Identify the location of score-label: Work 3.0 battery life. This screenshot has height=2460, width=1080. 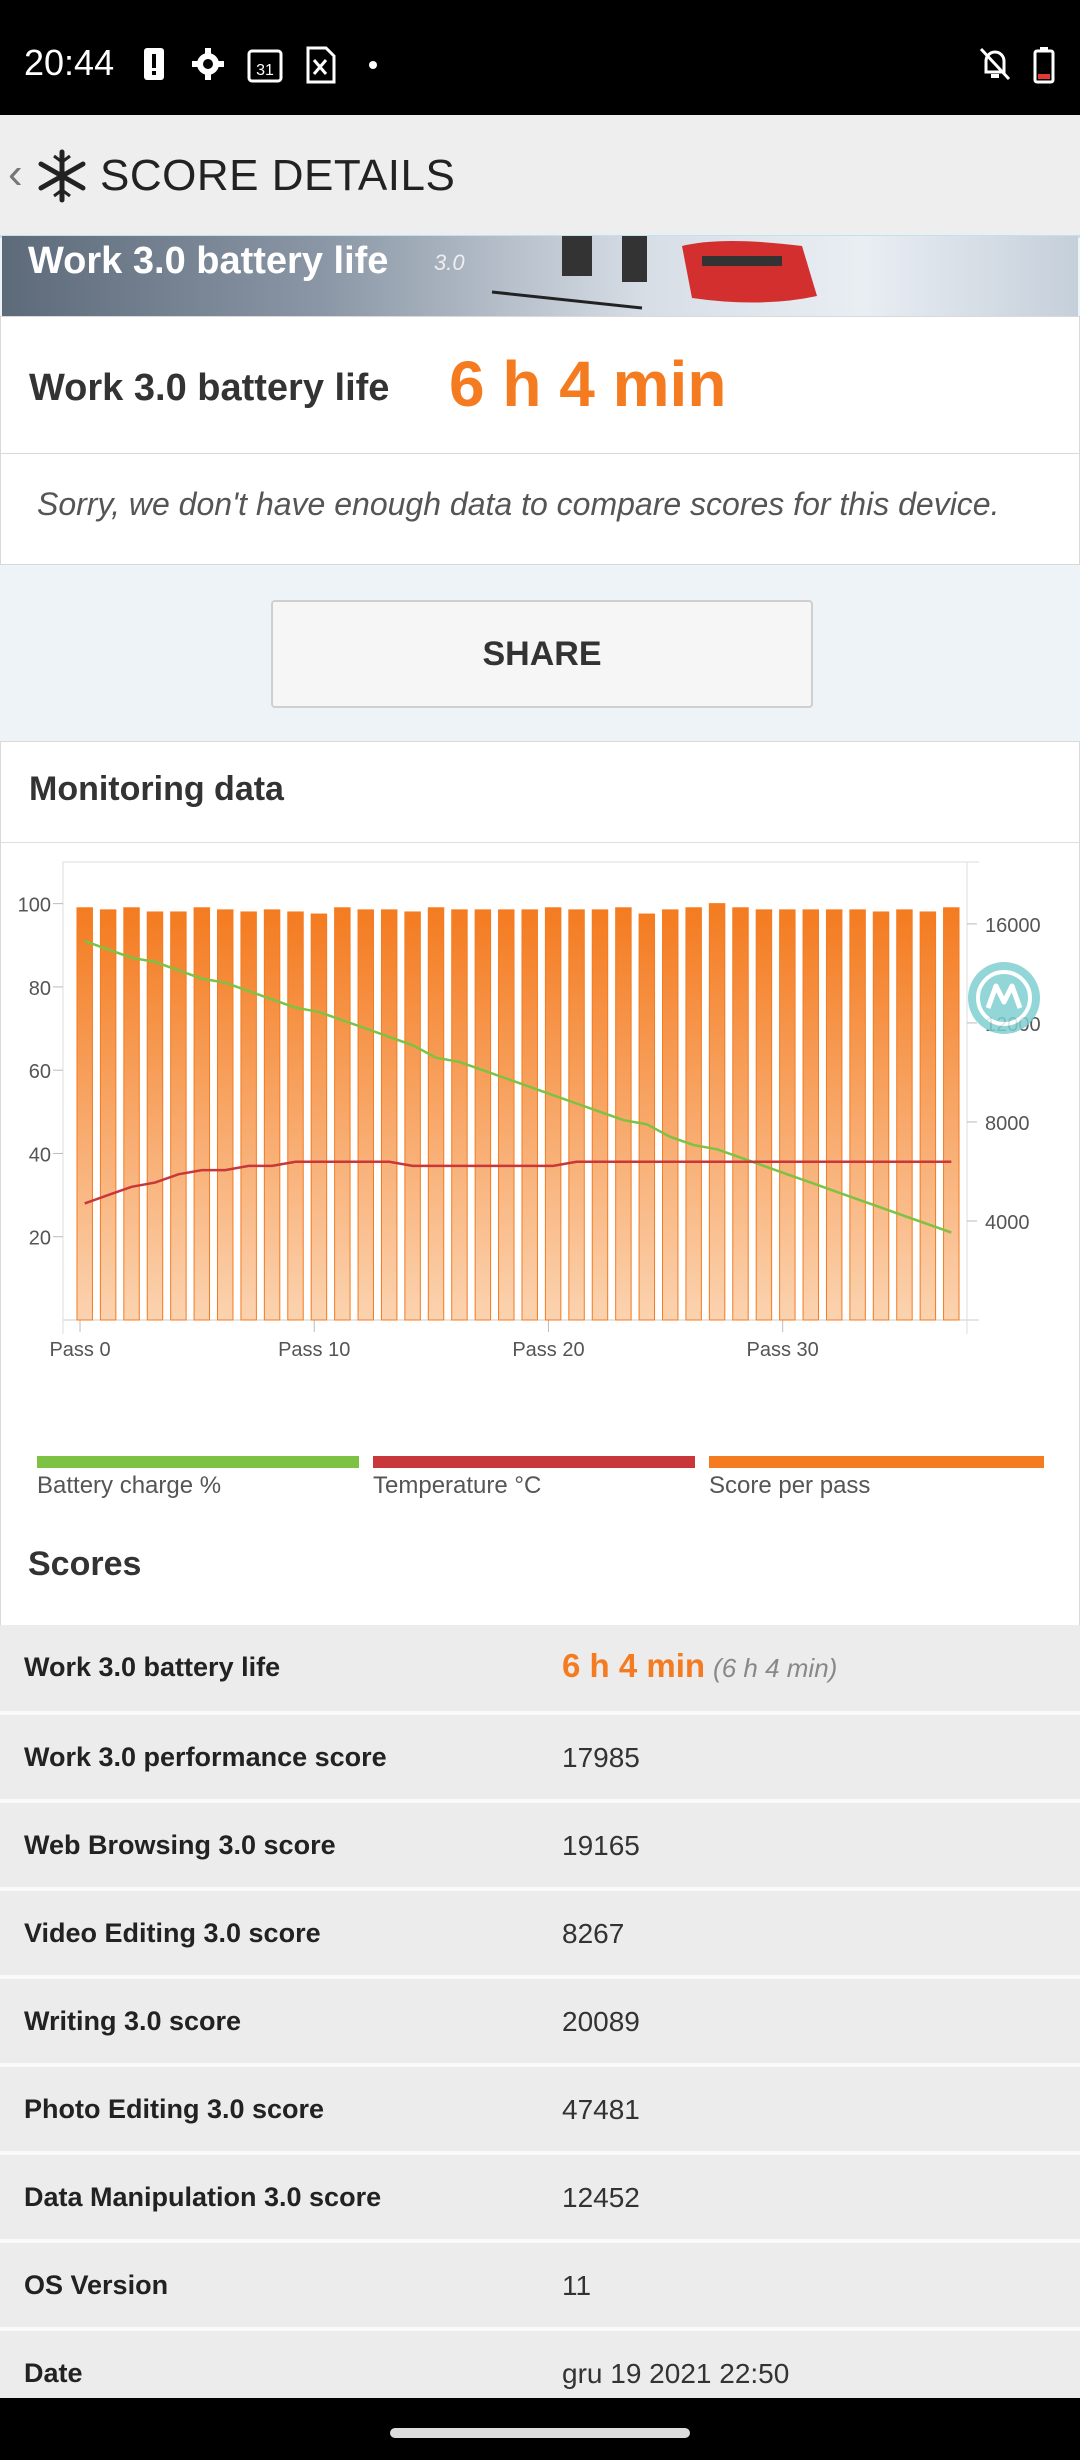
(152, 1667).